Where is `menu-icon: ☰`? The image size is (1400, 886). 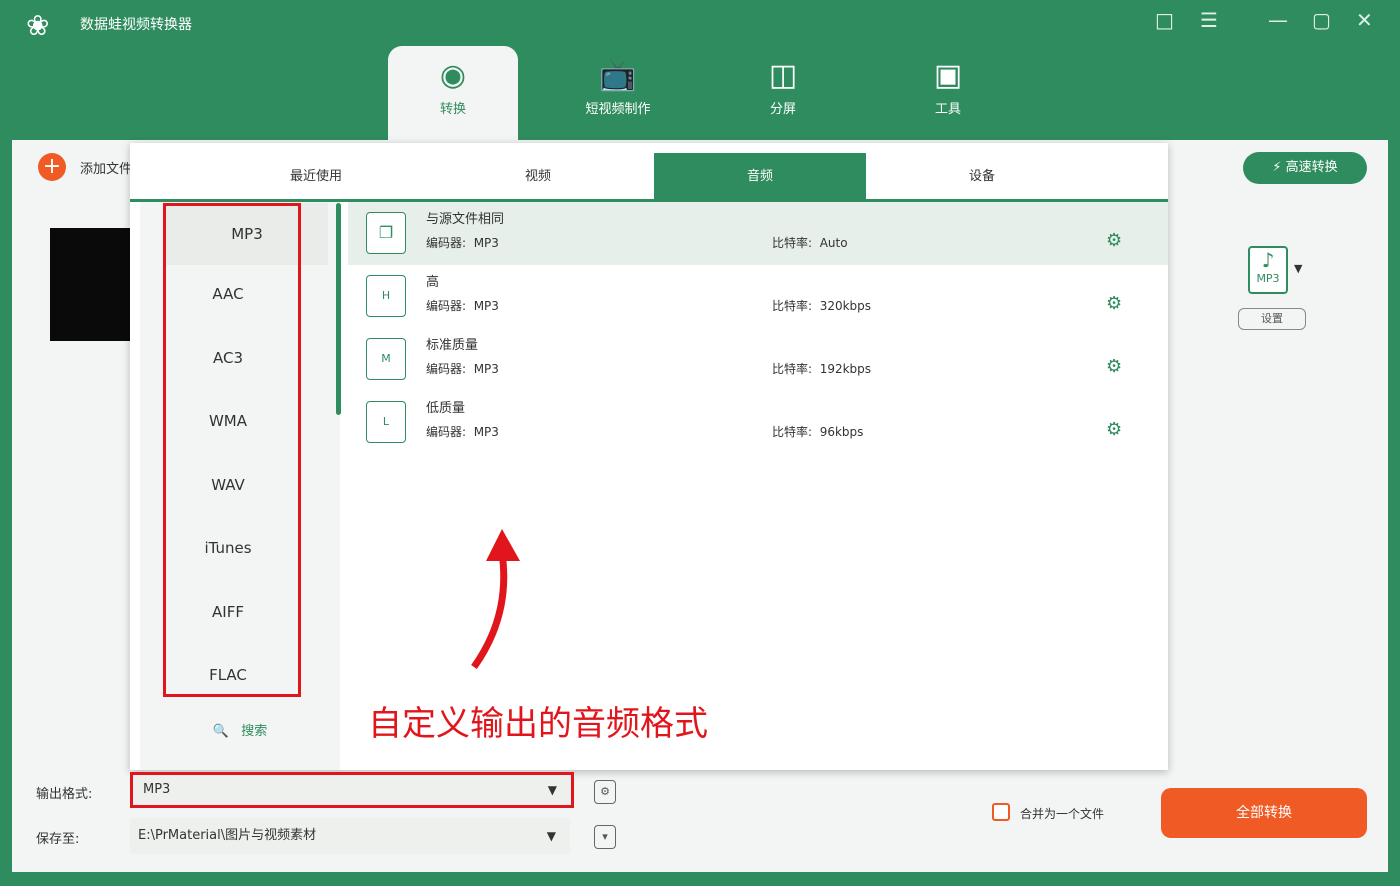
menu-icon: ☰ is located at coordinates (1209, 20).